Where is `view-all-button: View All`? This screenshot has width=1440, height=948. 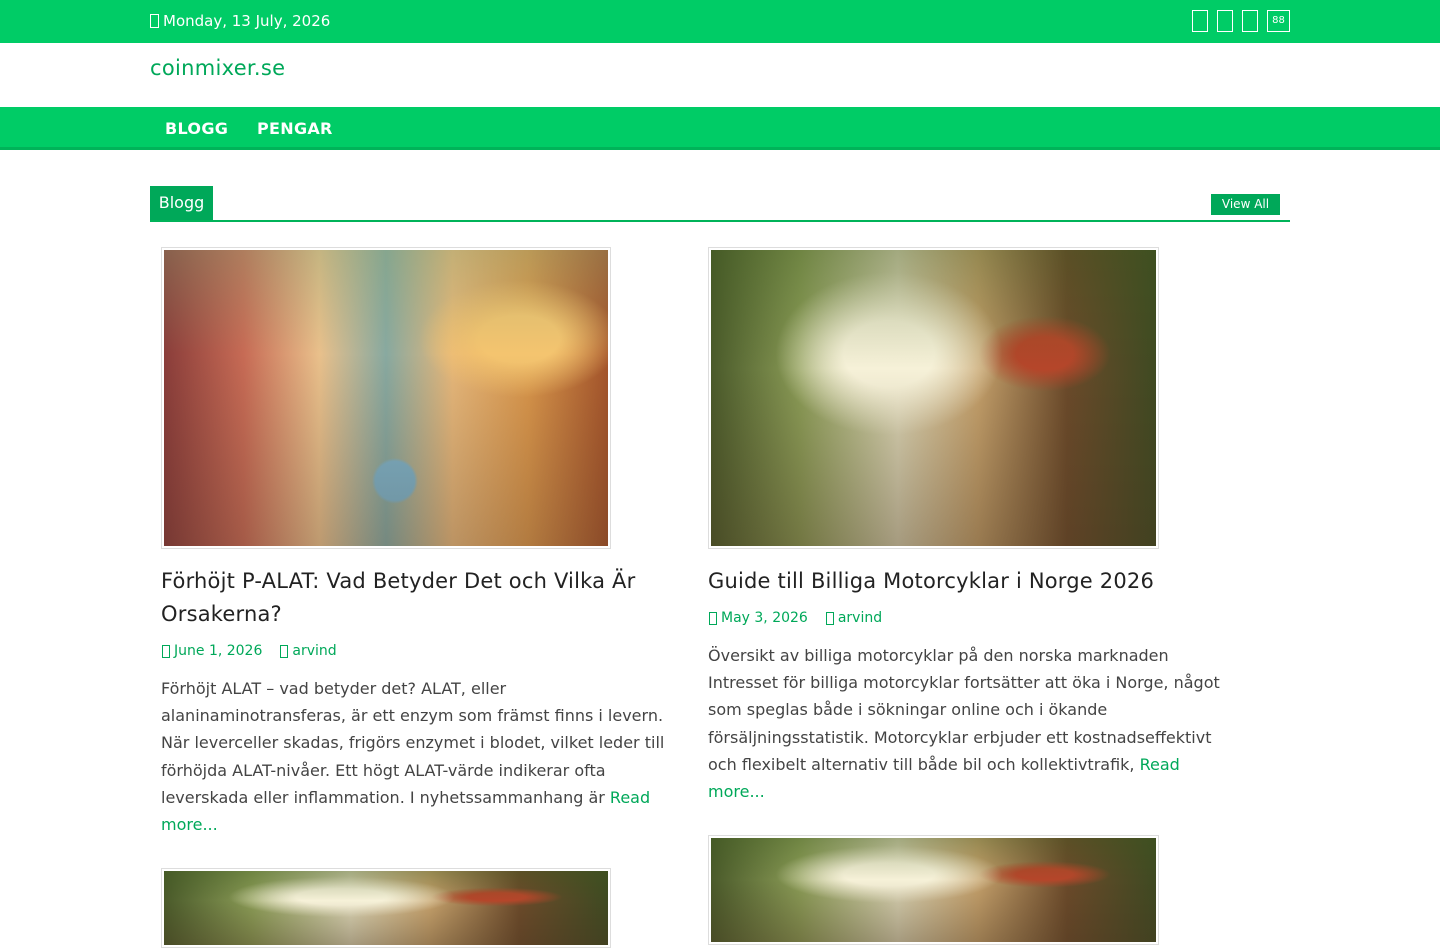
view-all-button: View All is located at coordinates (1245, 204).